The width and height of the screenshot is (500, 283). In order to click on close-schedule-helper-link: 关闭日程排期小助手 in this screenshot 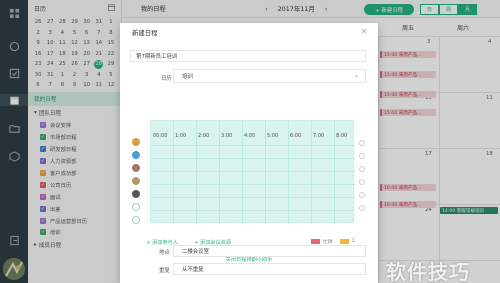, I will do `click(249, 259)`.